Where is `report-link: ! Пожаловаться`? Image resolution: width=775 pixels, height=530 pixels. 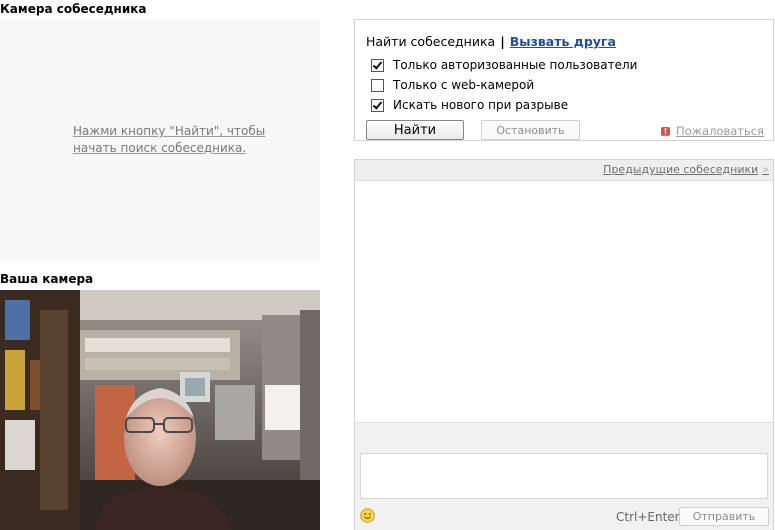
report-link: ! Пожаловаться is located at coordinates (712, 131).